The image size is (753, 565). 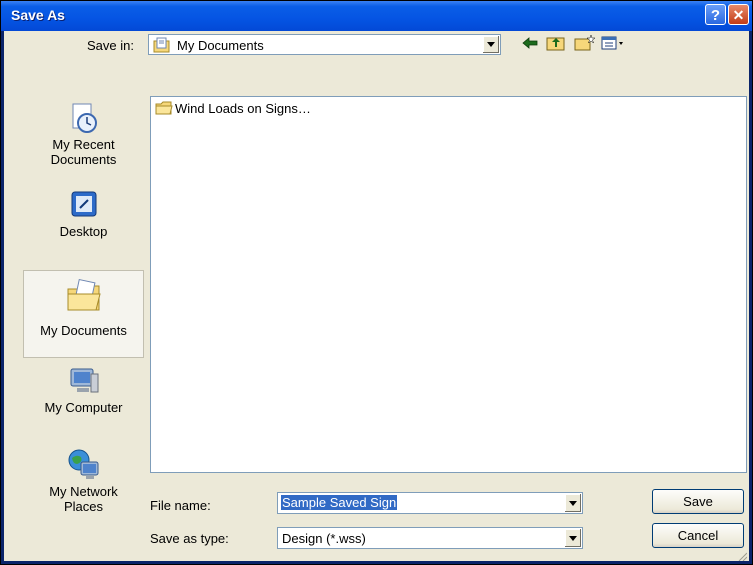 What do you see at coordinates (556, 44) in the screenshot?
I see `up-folder-icon` at bounding box center [556, 44].